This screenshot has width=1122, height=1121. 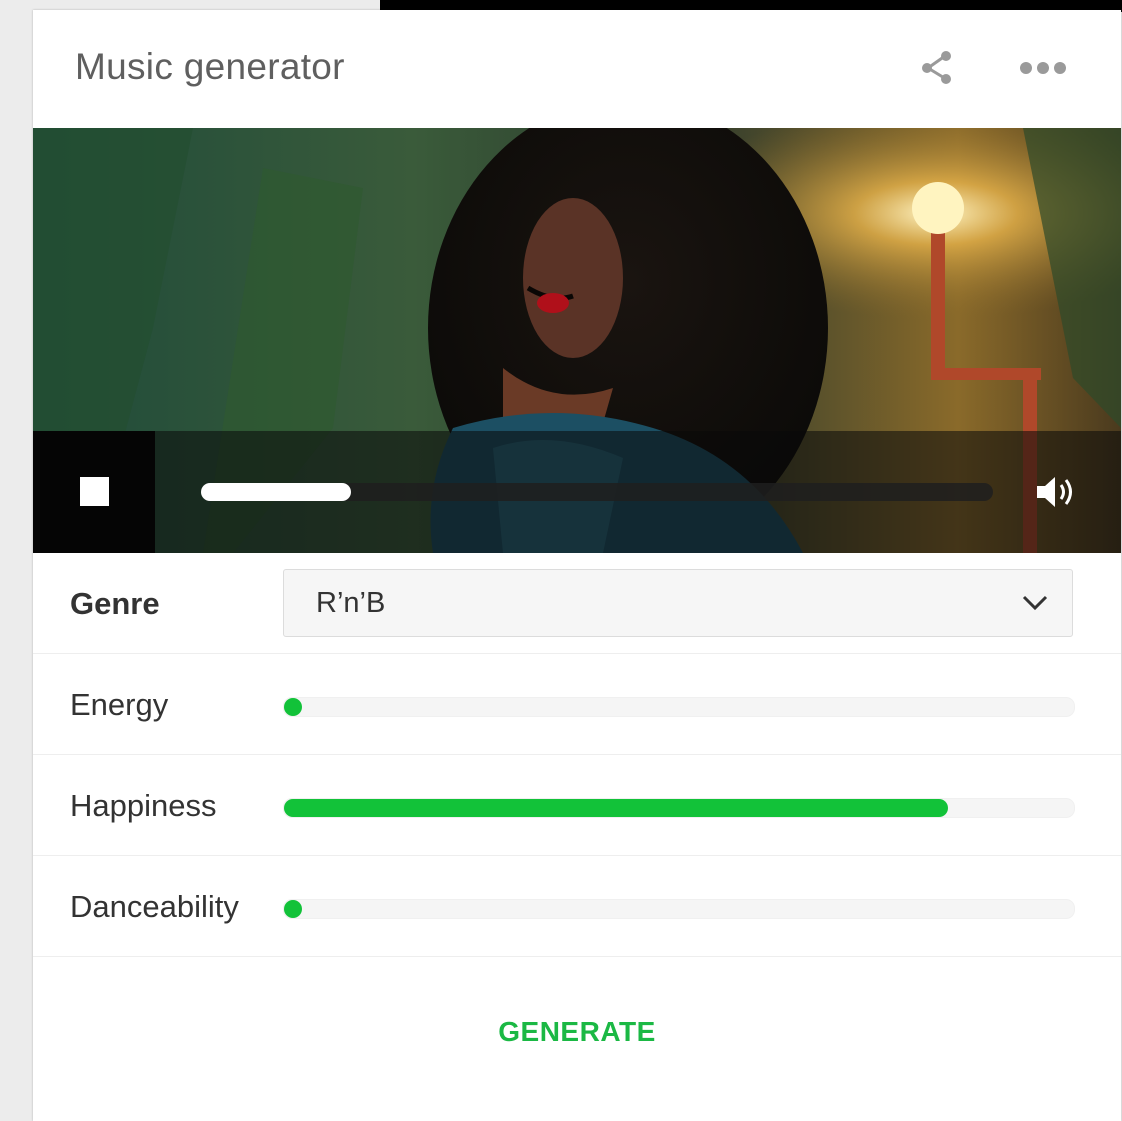 I want to click on generate-button: GENERATE, so click(x=577, y=1032).